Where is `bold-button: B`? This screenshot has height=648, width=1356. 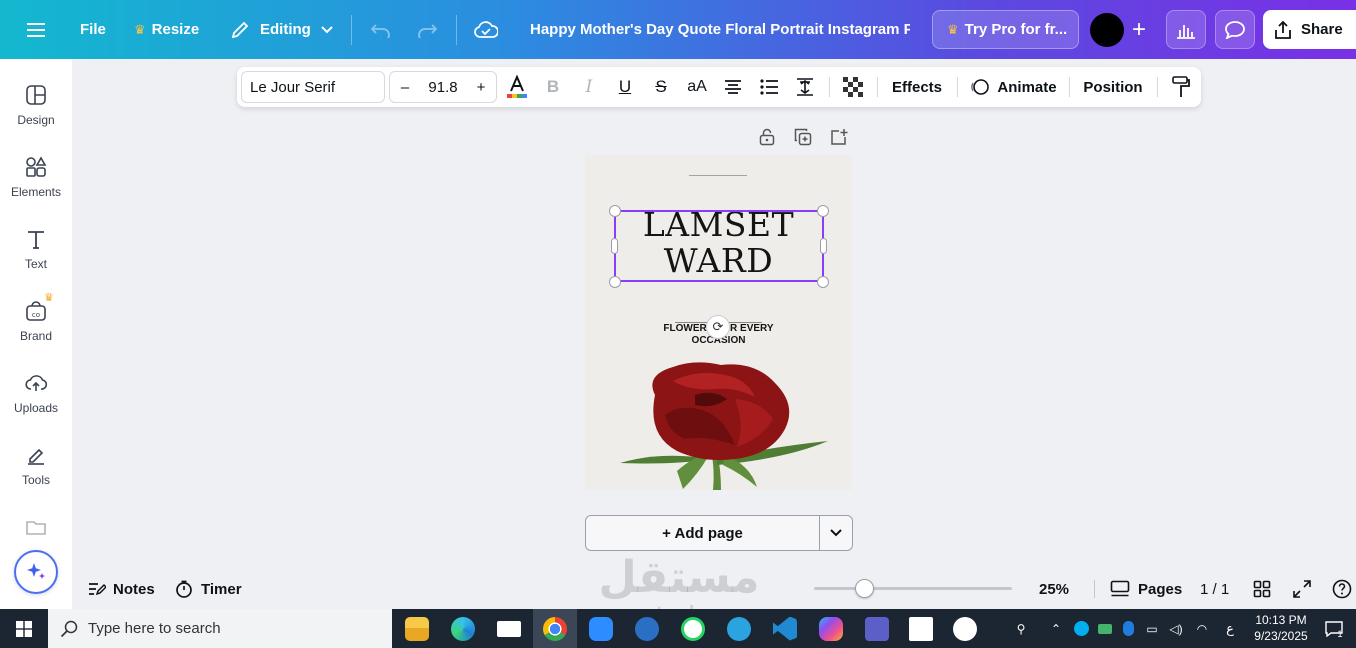
bold-button: B is located at coordinates (553, 87).